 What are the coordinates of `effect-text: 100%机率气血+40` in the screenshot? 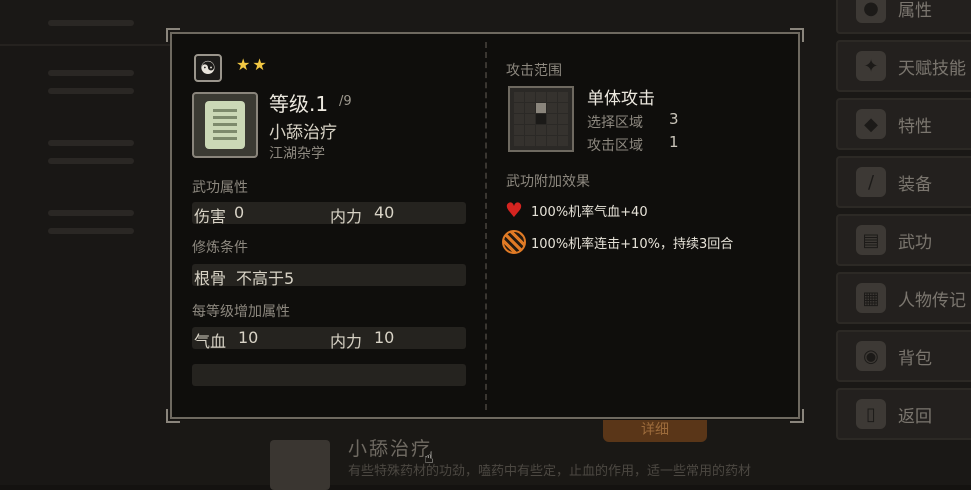 It's located at (589, 212).